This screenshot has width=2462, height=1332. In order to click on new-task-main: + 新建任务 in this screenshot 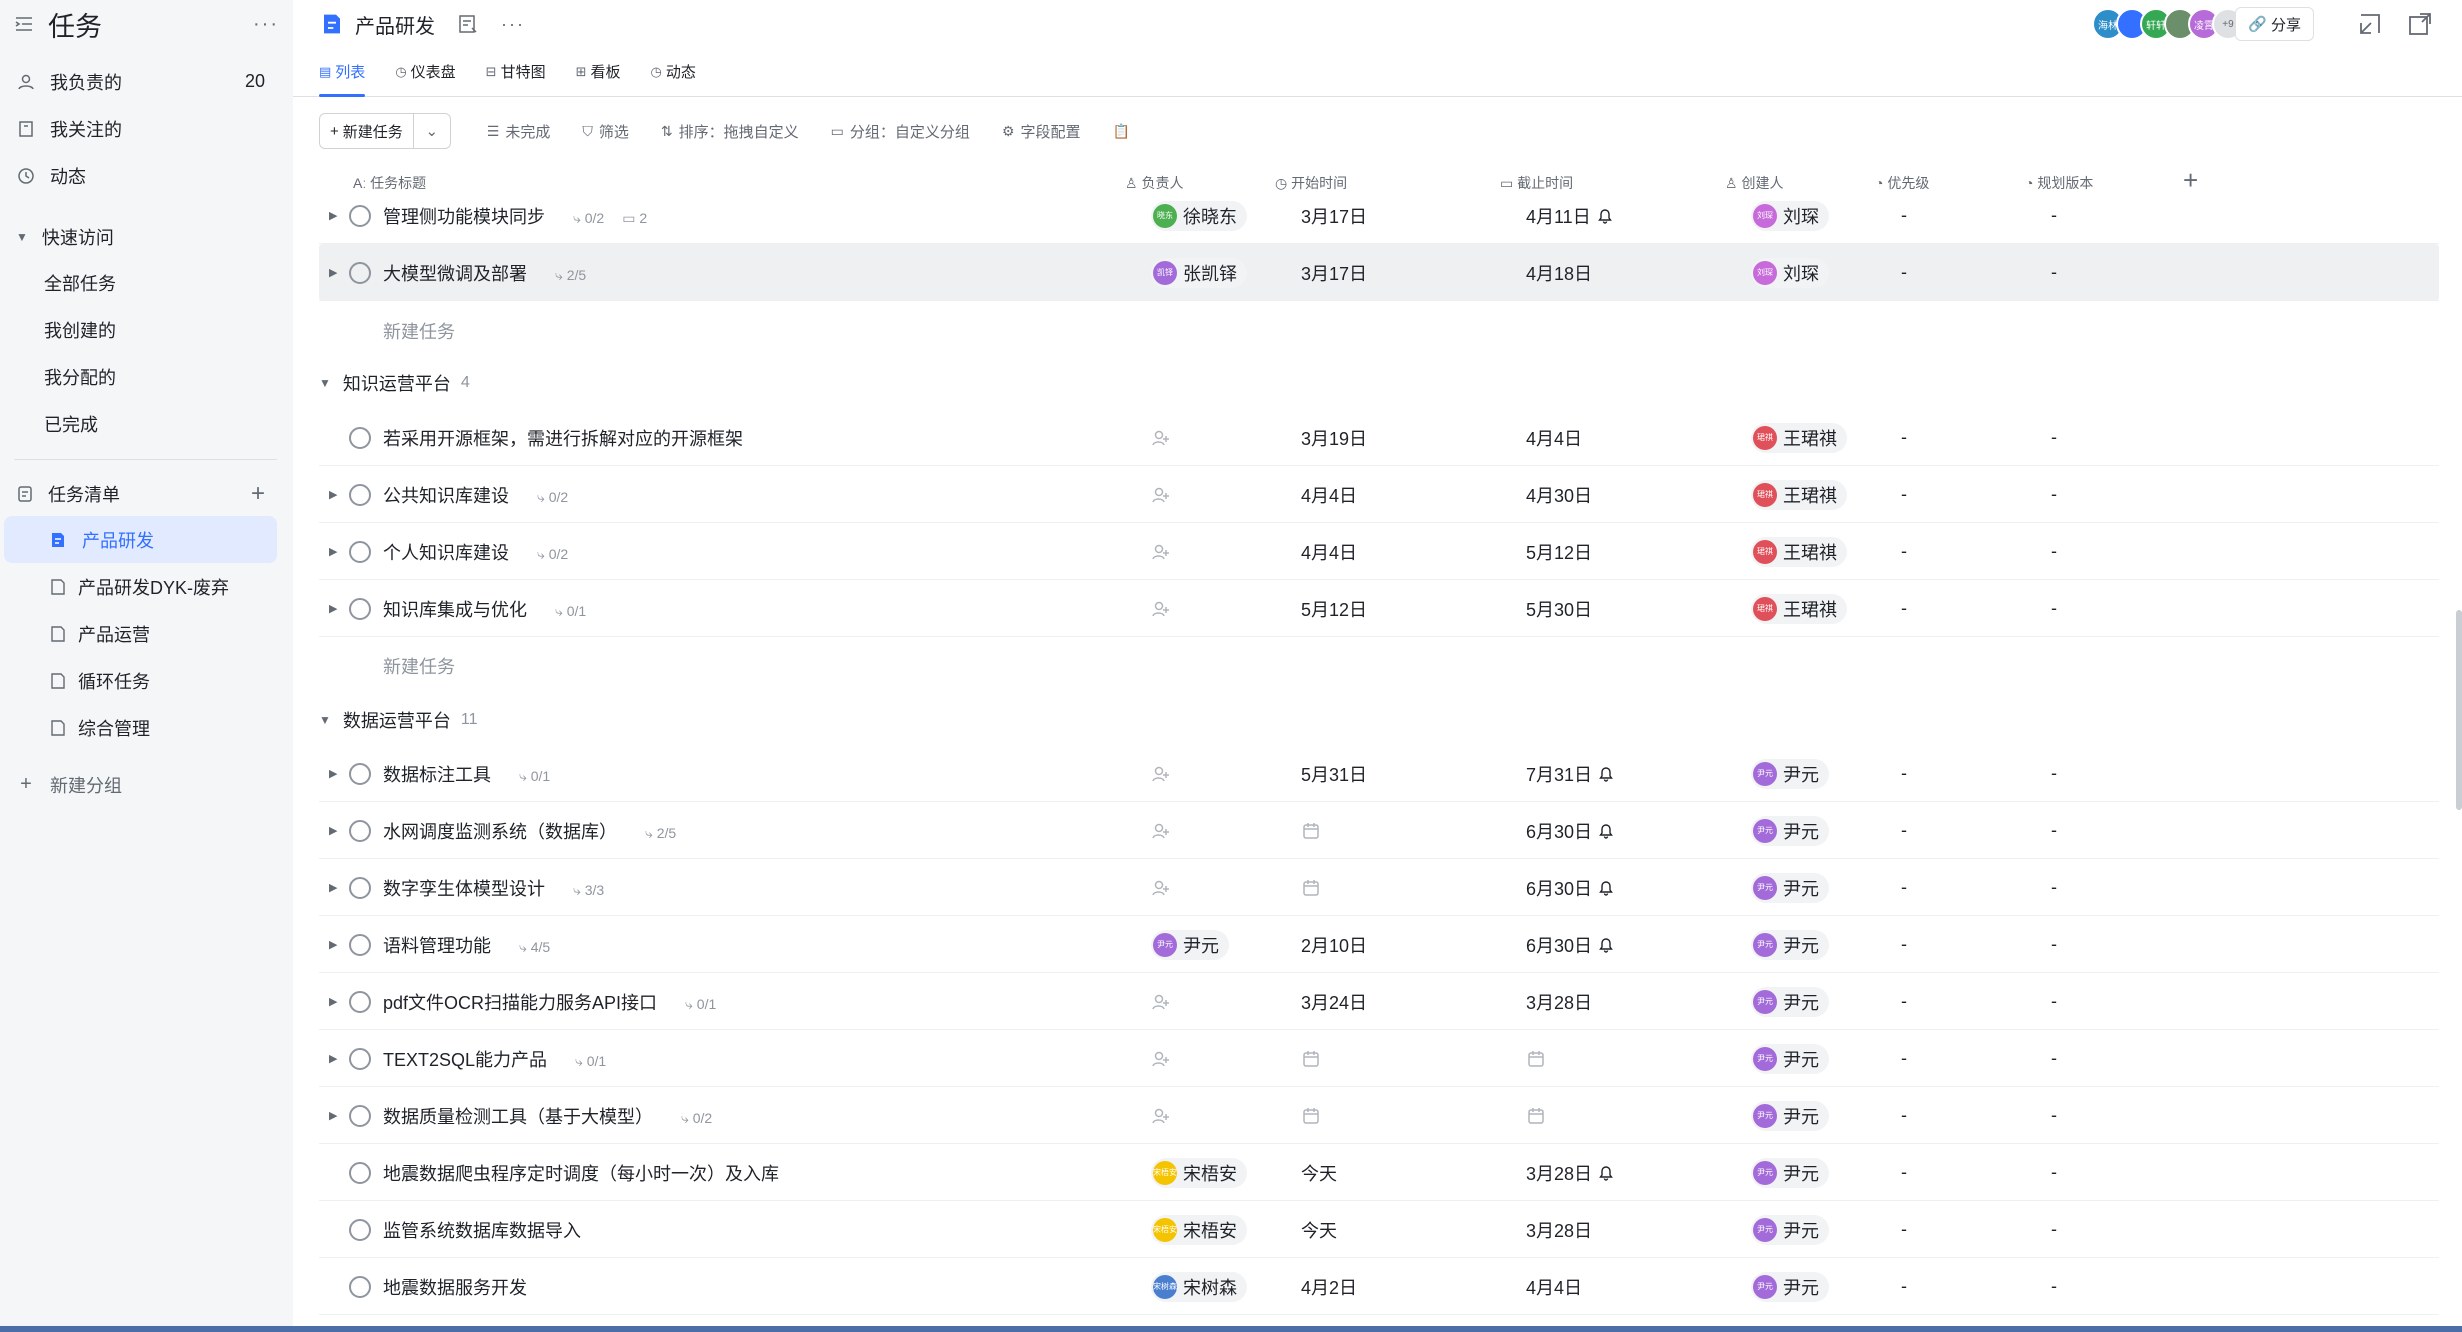, I will do `click(367, 131)`.